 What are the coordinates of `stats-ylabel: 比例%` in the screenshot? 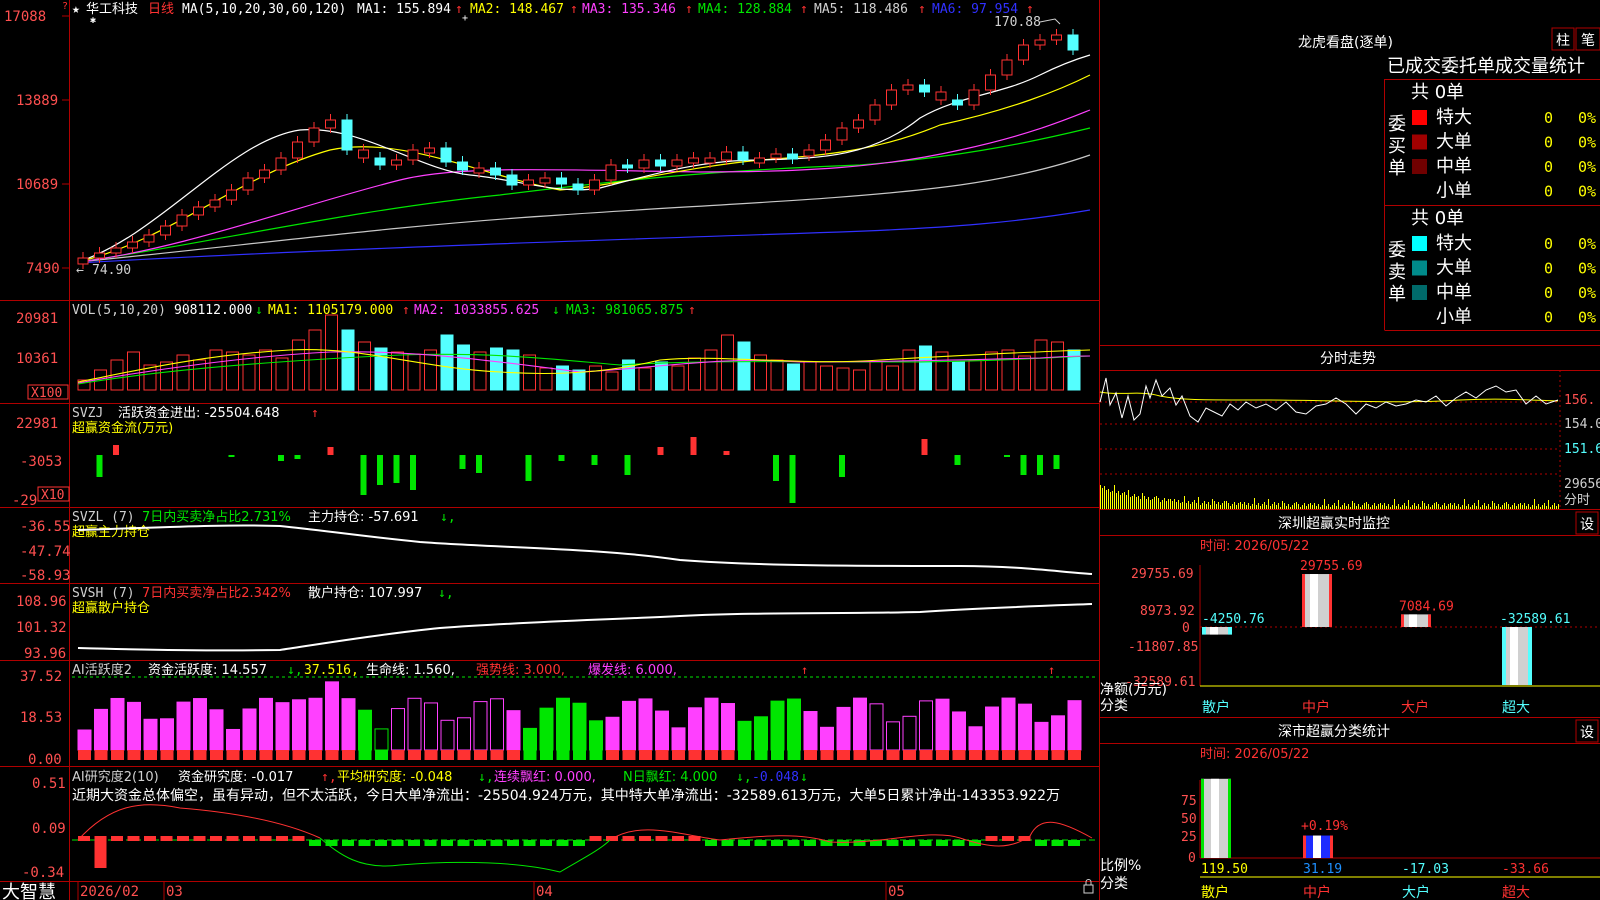 It's located at (1120, 866).